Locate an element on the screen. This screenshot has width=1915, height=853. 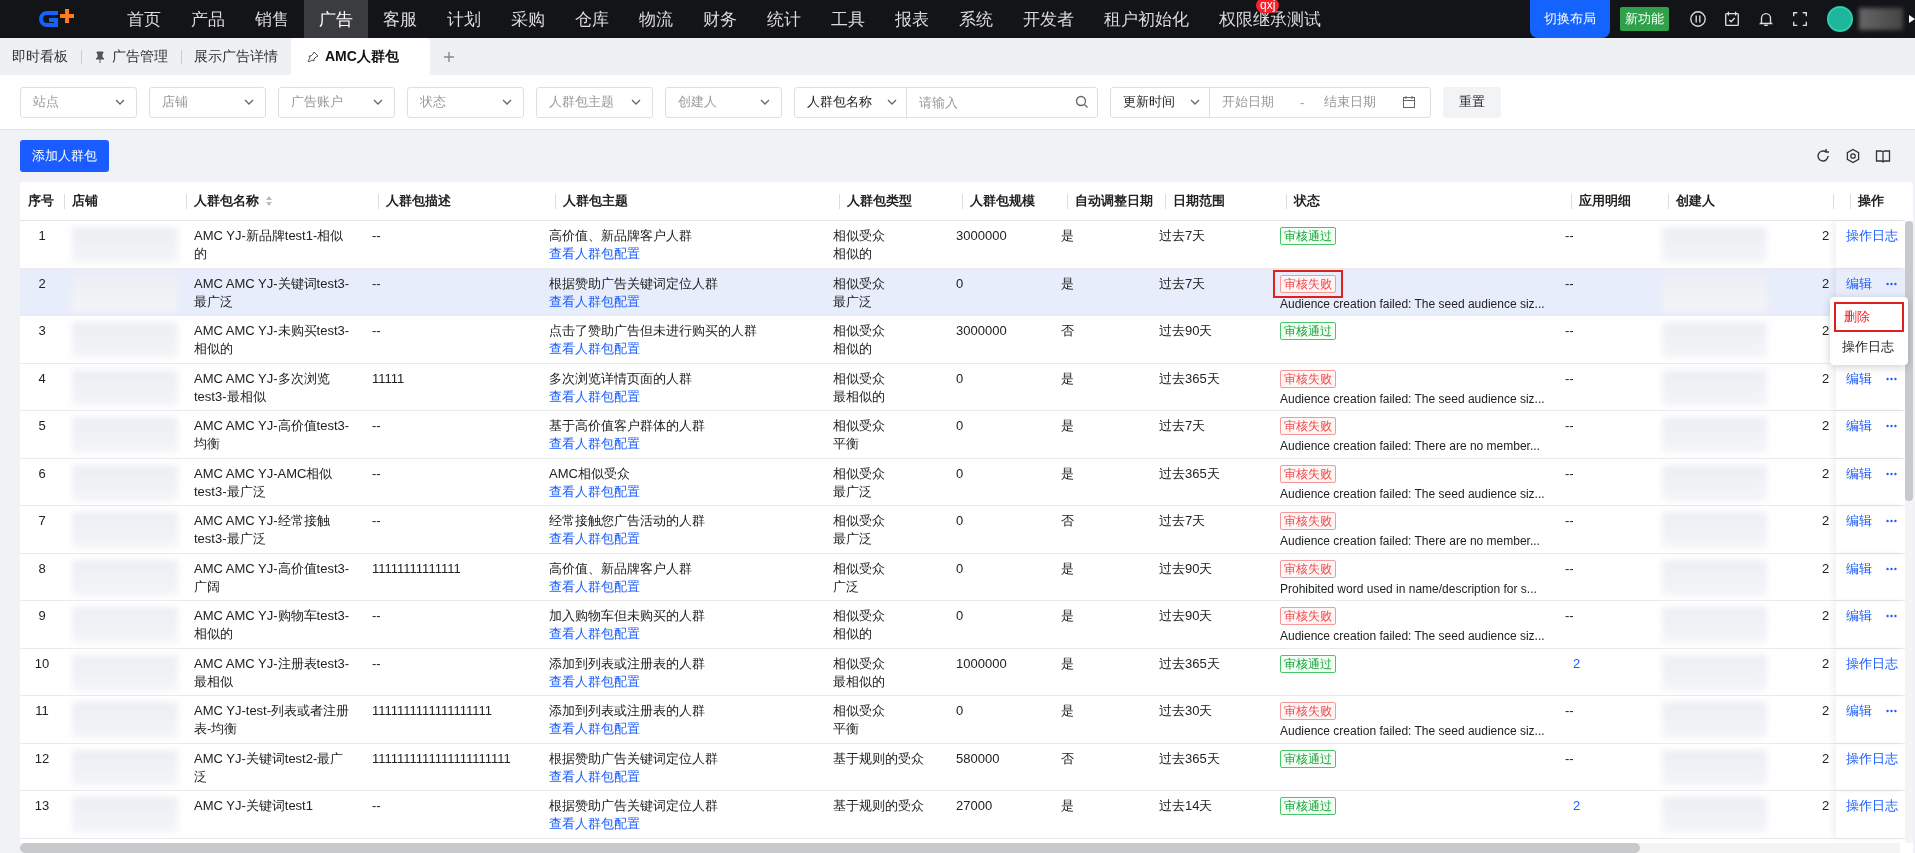
audience-theme: 经常接触您广告活动的人群 is located at coordinates (627, 521).